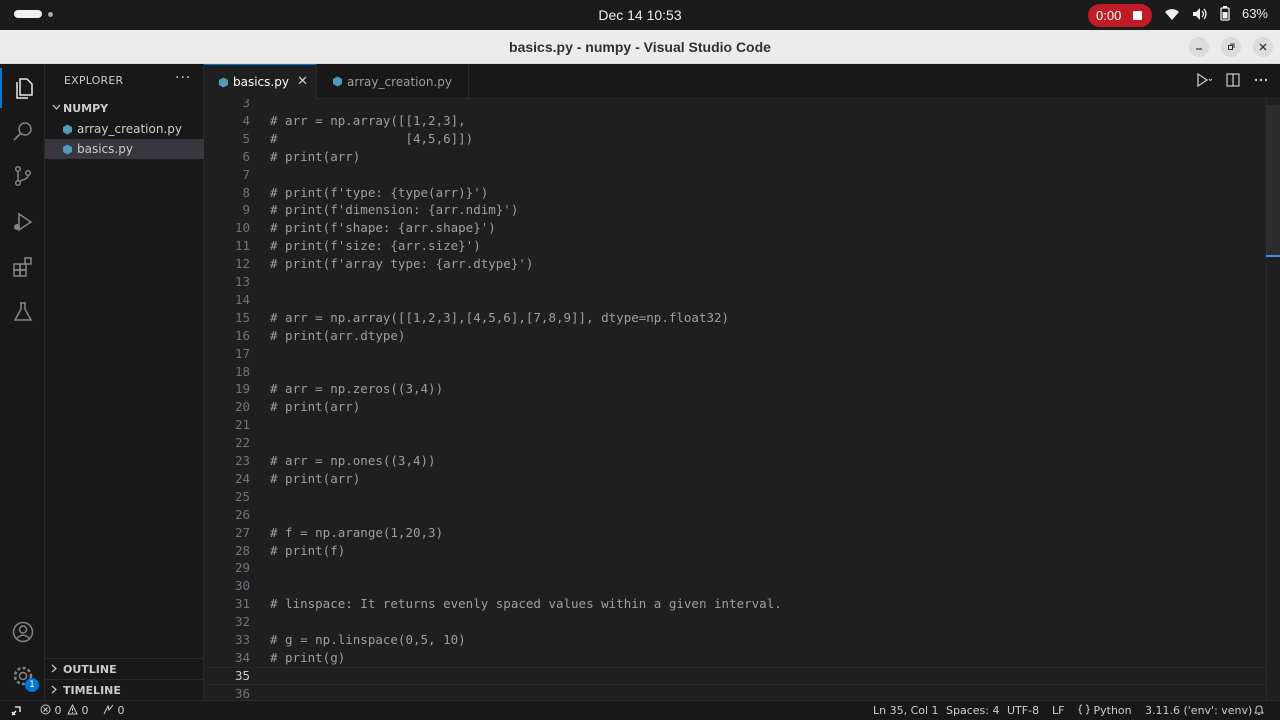  What do you see at coordinates (260, 81) in the screenshot?
I see `tab-basics: basics.py ✕` at bounding box center [260, 81].